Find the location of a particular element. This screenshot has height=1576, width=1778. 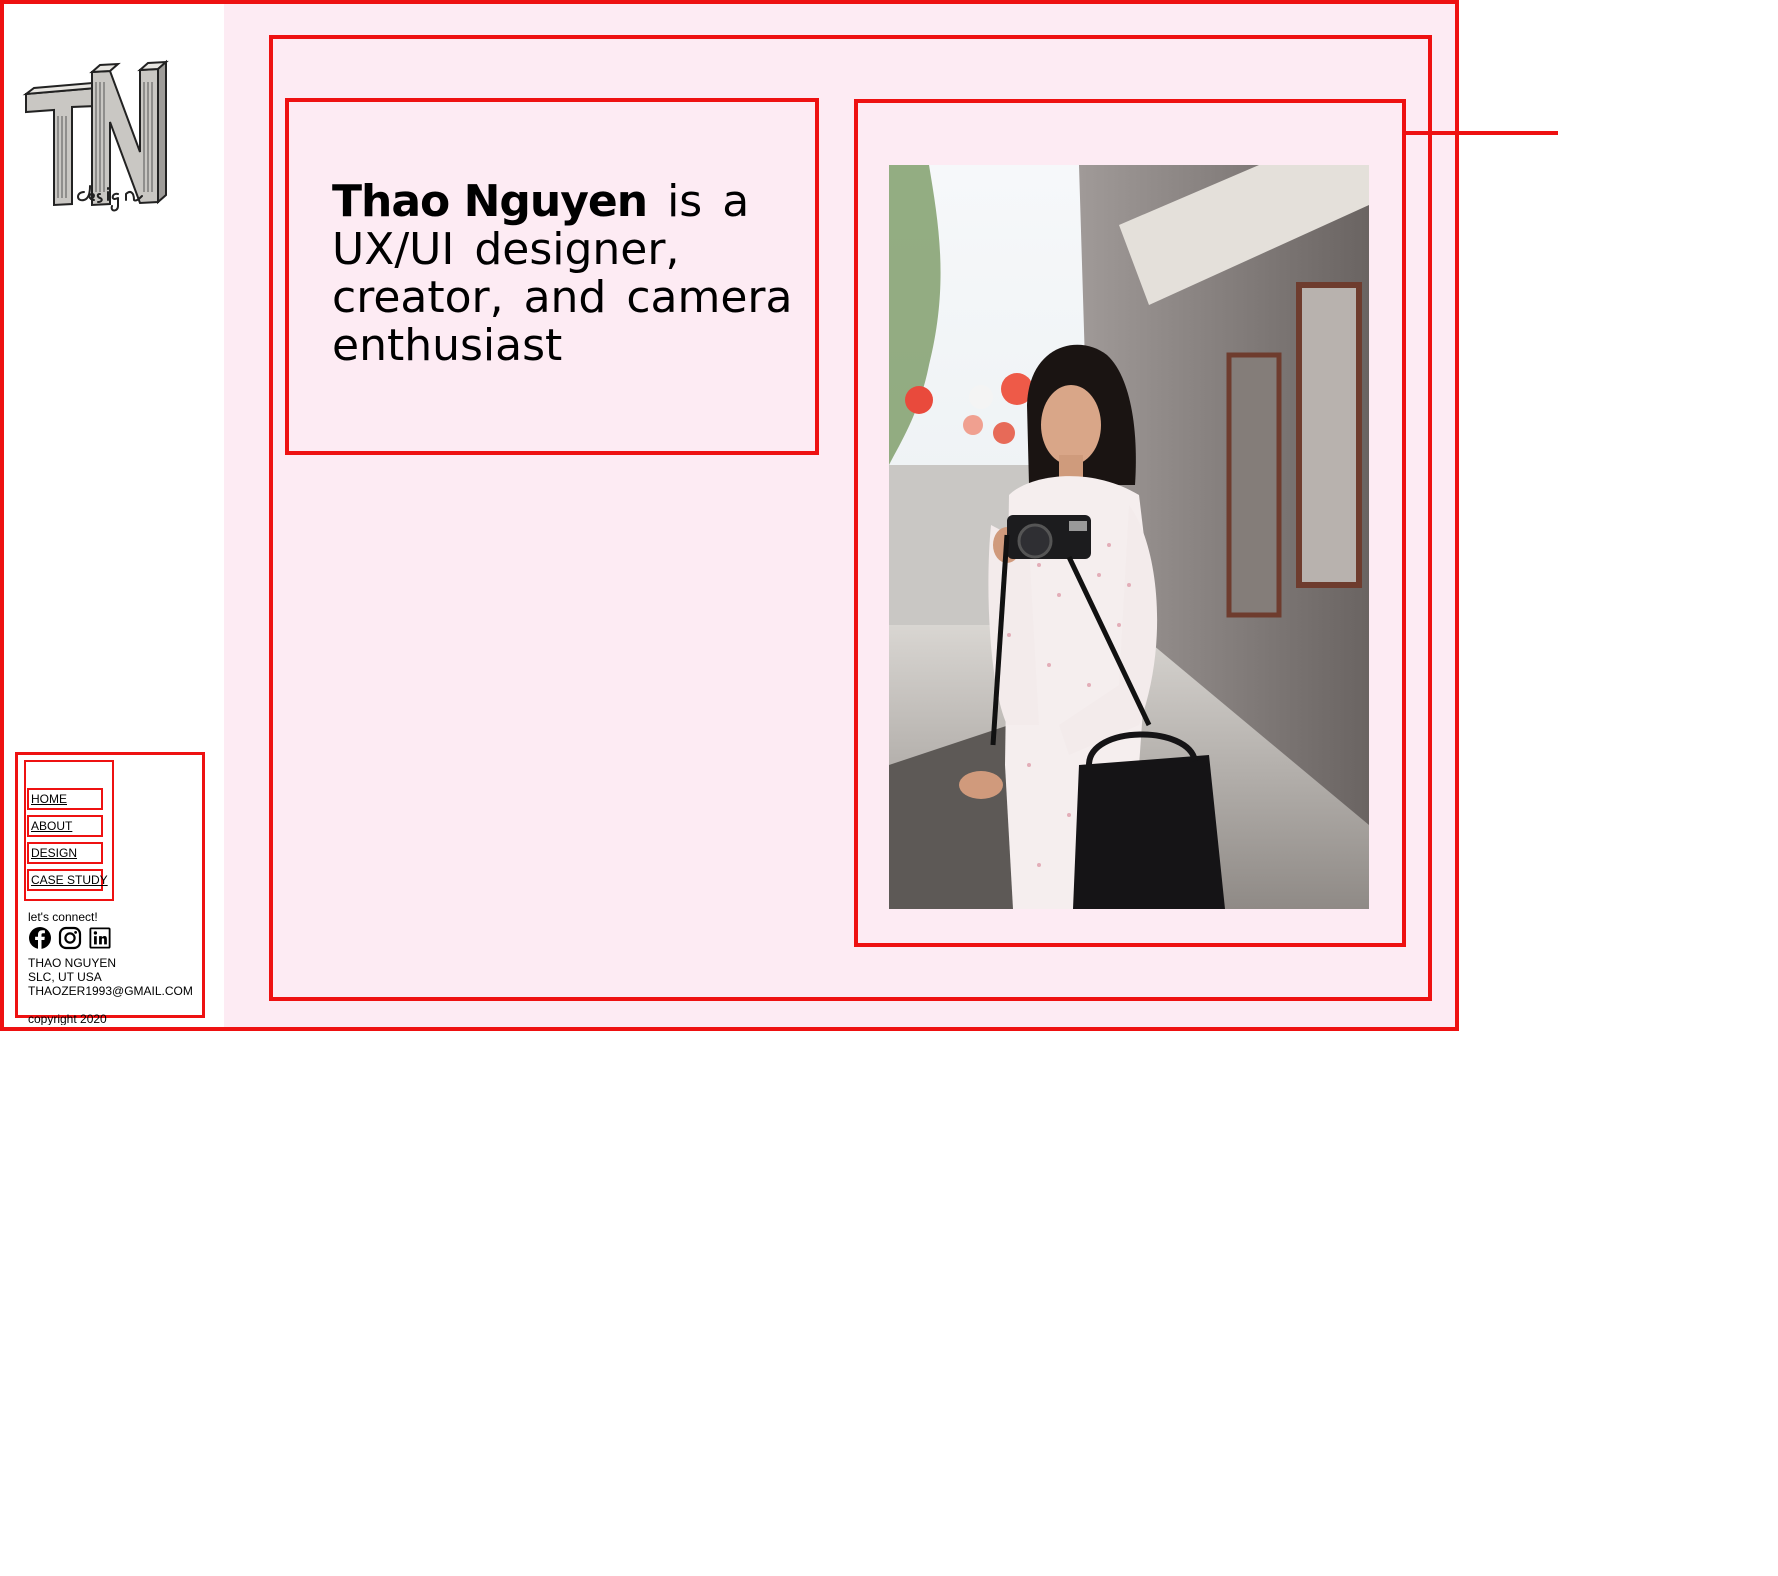

tn-design-logo is located at coordinates (97, 132).